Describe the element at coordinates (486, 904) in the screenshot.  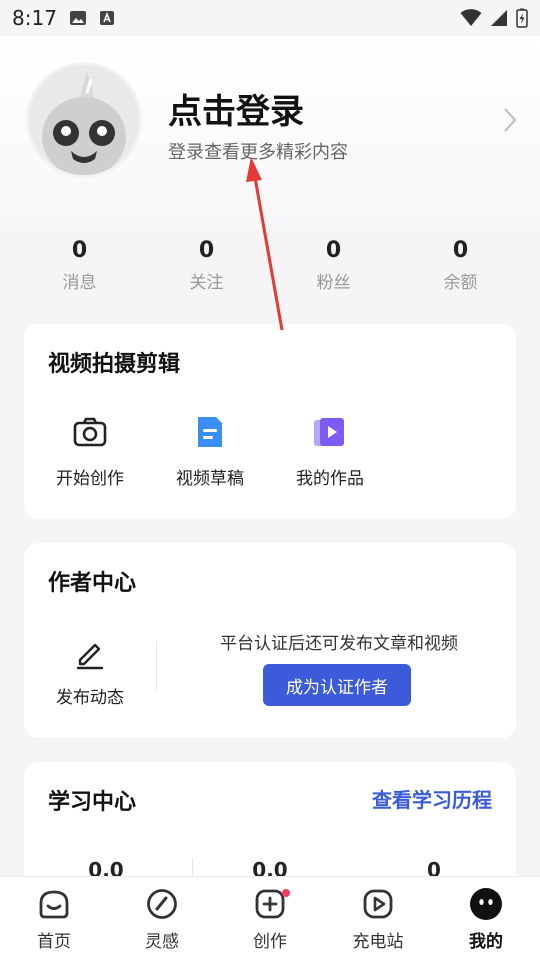
I see `profile-face-icon` at that location.